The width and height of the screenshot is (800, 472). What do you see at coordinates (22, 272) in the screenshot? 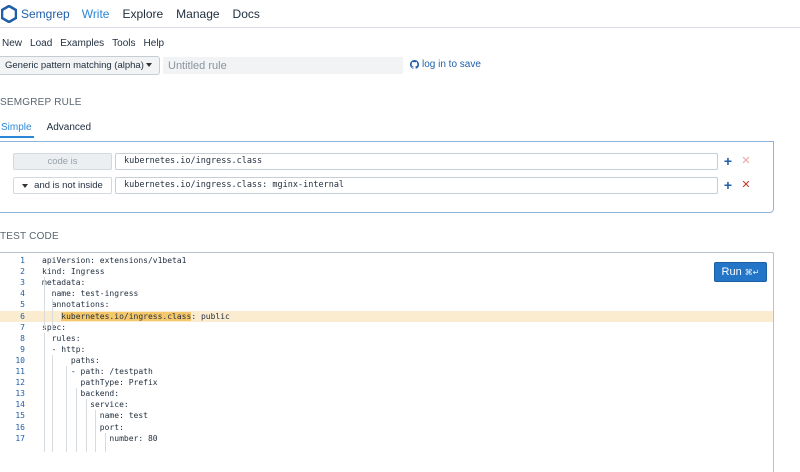
I see `line-number: 2` at bounding box center [22, 272].